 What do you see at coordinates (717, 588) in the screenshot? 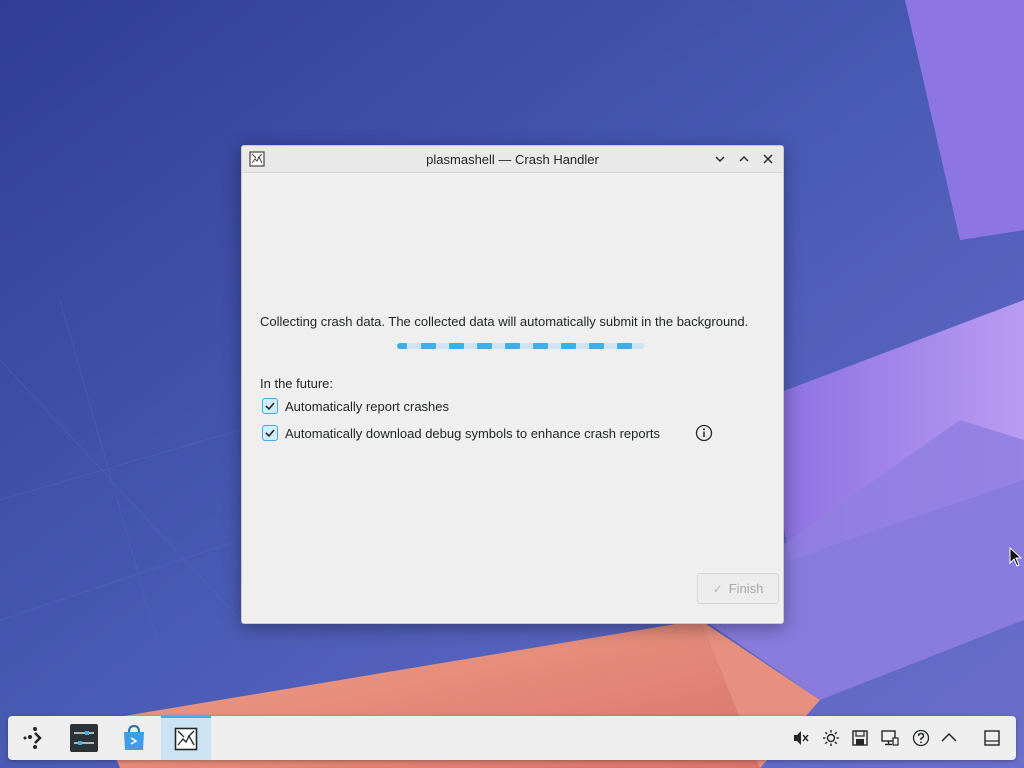
I see `checkmark-icon: ✓` at bounding box center [717, 588].